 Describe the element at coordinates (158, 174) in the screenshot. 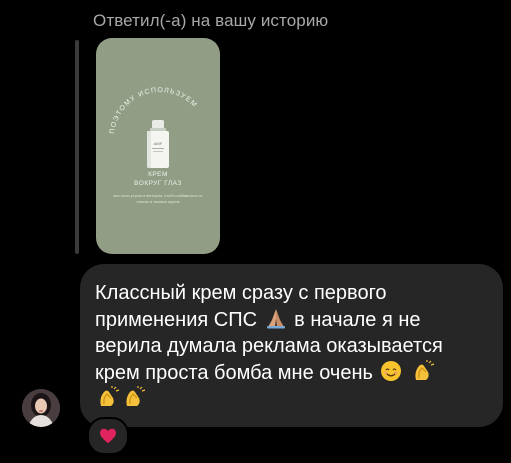

I see `story-title-line1: КРЕМ` at that location.